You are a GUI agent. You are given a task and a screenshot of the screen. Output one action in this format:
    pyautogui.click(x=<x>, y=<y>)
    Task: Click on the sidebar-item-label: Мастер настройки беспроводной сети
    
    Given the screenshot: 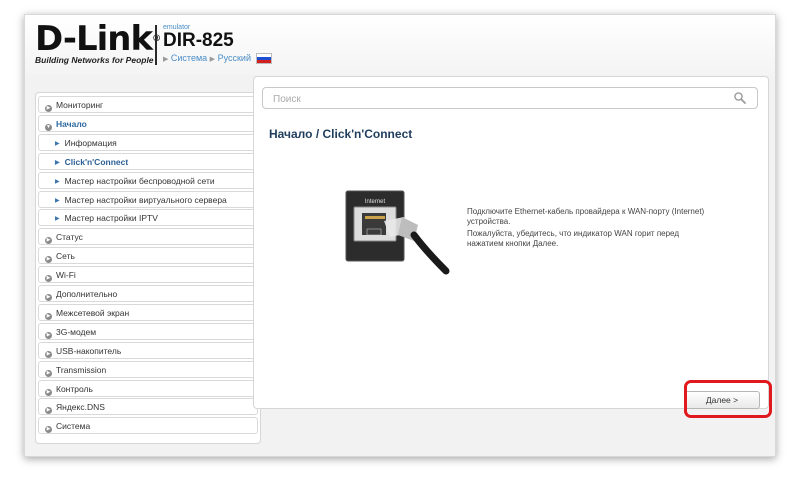 What is the action you would take?
    pyautogui.click(x=139, y=180)
    